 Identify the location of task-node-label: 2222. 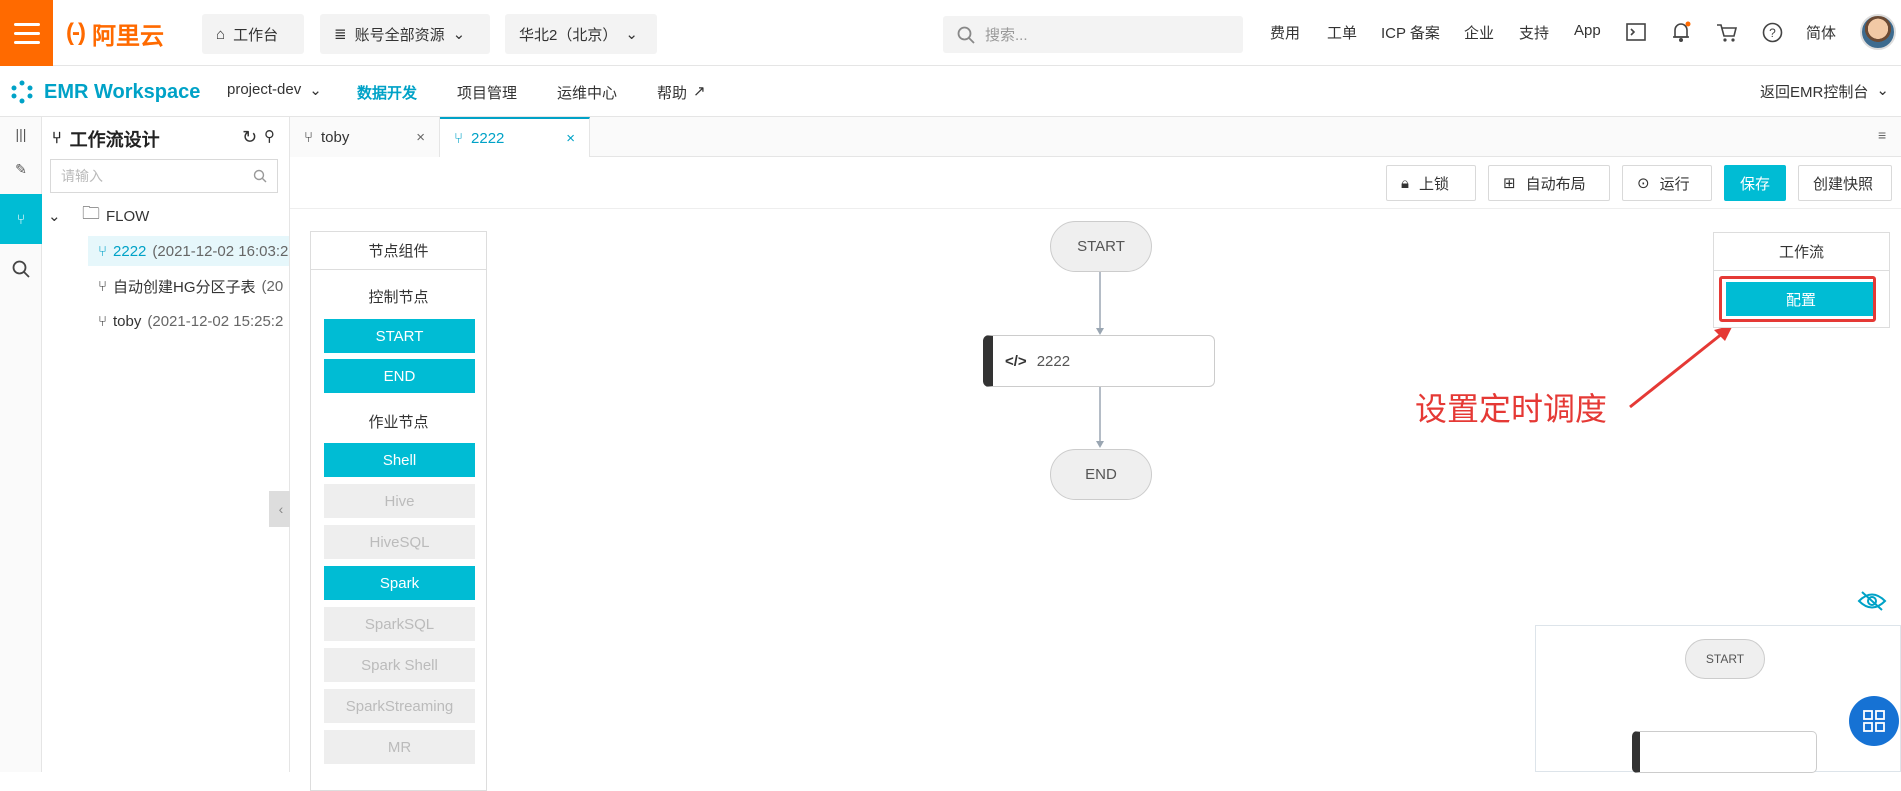
(1053, 361).